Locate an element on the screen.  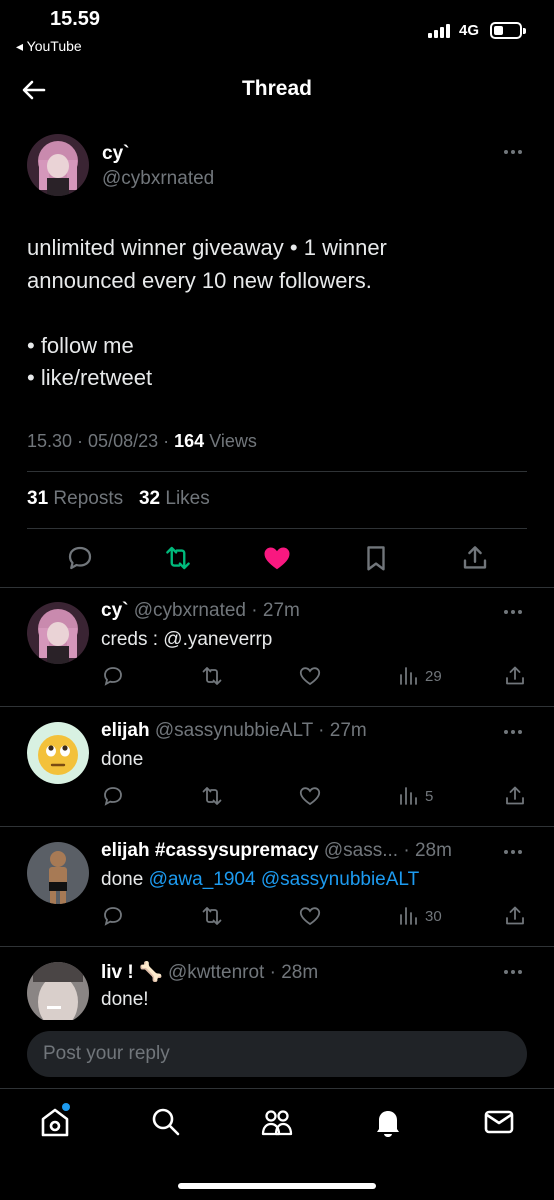
reply-author-handle: @kwttenrot is located at coordinates (216, 972).